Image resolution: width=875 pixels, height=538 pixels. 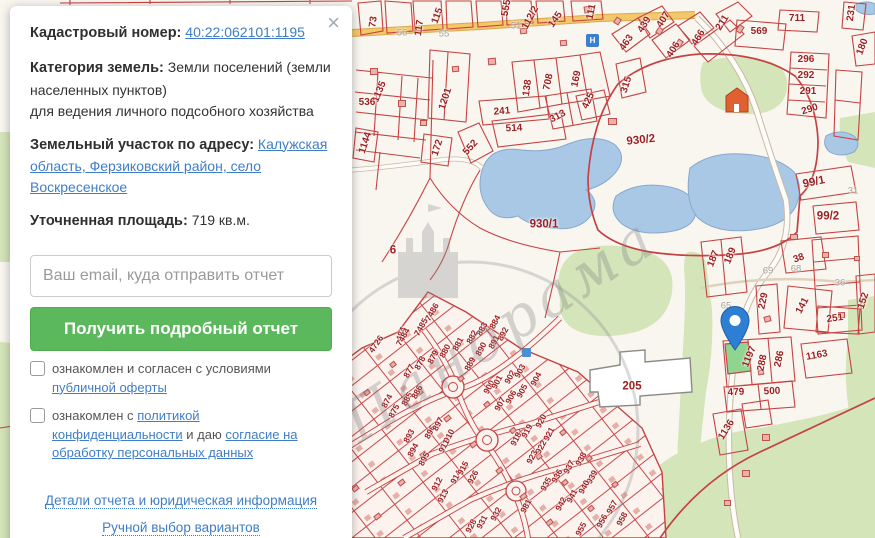 What do you see at coordinates (97, 67) in the screenshot?
I see `category-label: Категория земель:` at bounding box center [97, 67].